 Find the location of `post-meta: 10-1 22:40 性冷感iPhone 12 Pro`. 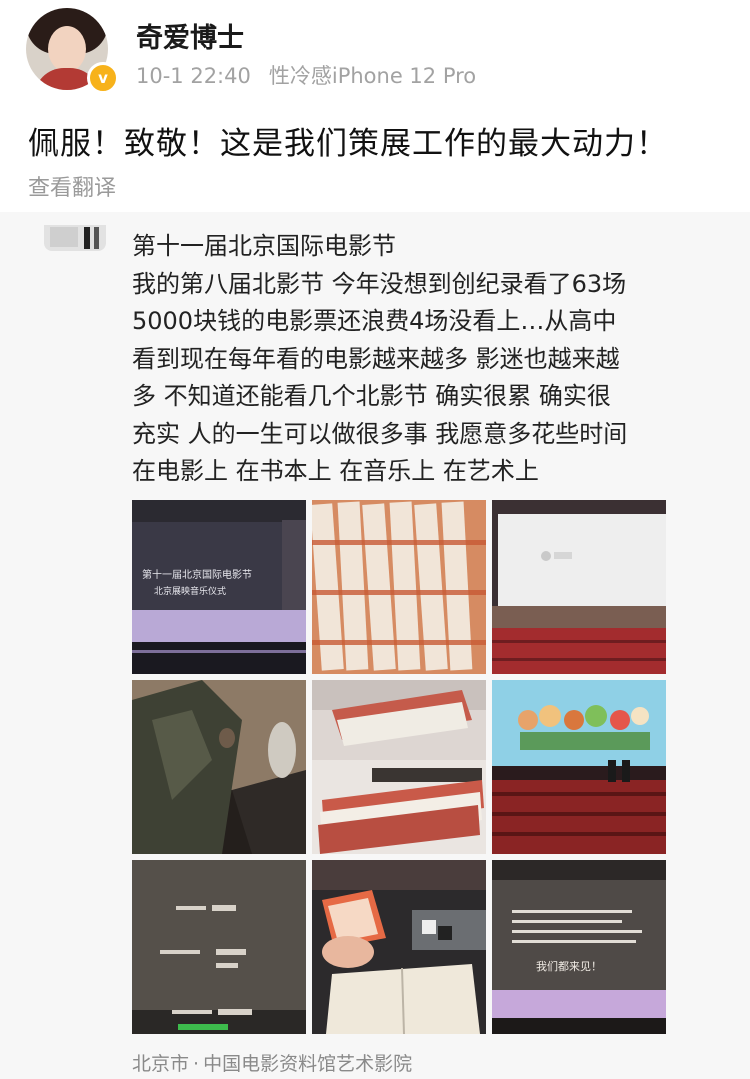

post-meta: 10-1 22:40 性冷感iPhone 12 Pro is located at coordinates (306, 75).